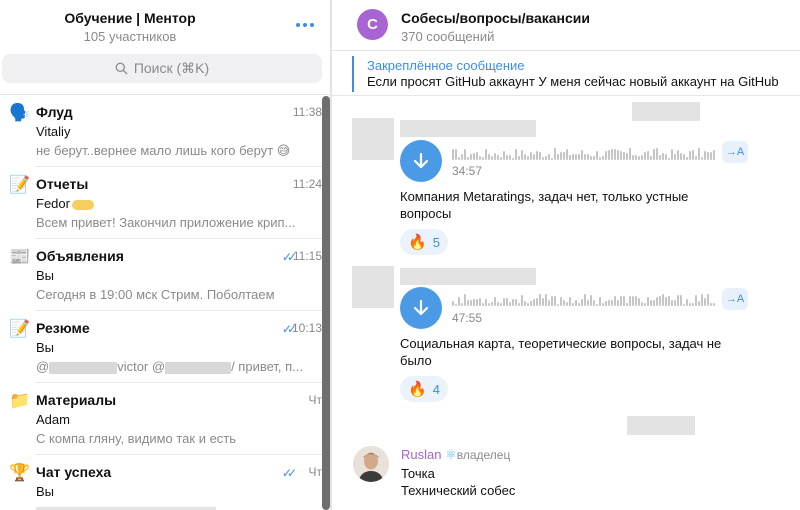 Image resolution: width=800 pixels, height=510 pixels. What do you see at coordinates (289, 257) in the screenshot?
I see `read-checks-icon: ✓✓` at bounding box center [289, 257].